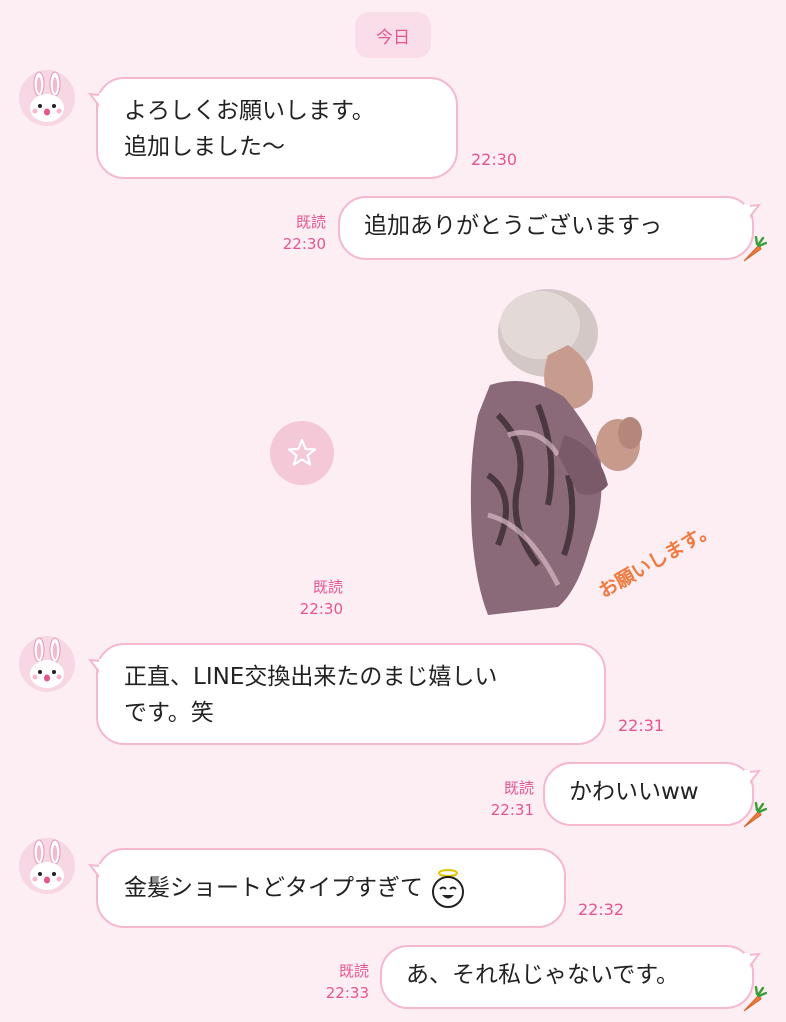  What do you see at coordinates (513, 226) in the screenshot?
I see `message-text: 追加ありがとうございますっ` at bounding box center [513, 226].